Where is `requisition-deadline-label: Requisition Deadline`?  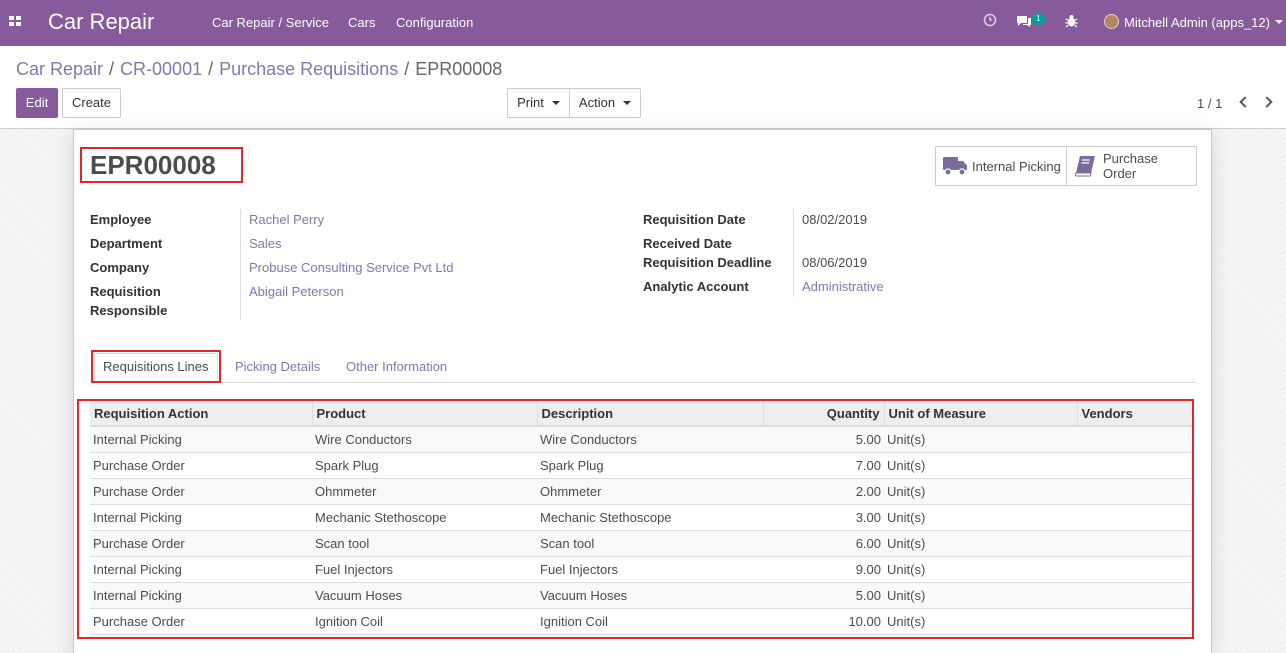 requisition-deadline-label: Requisition Deadline is located at coordinates (707, 262).